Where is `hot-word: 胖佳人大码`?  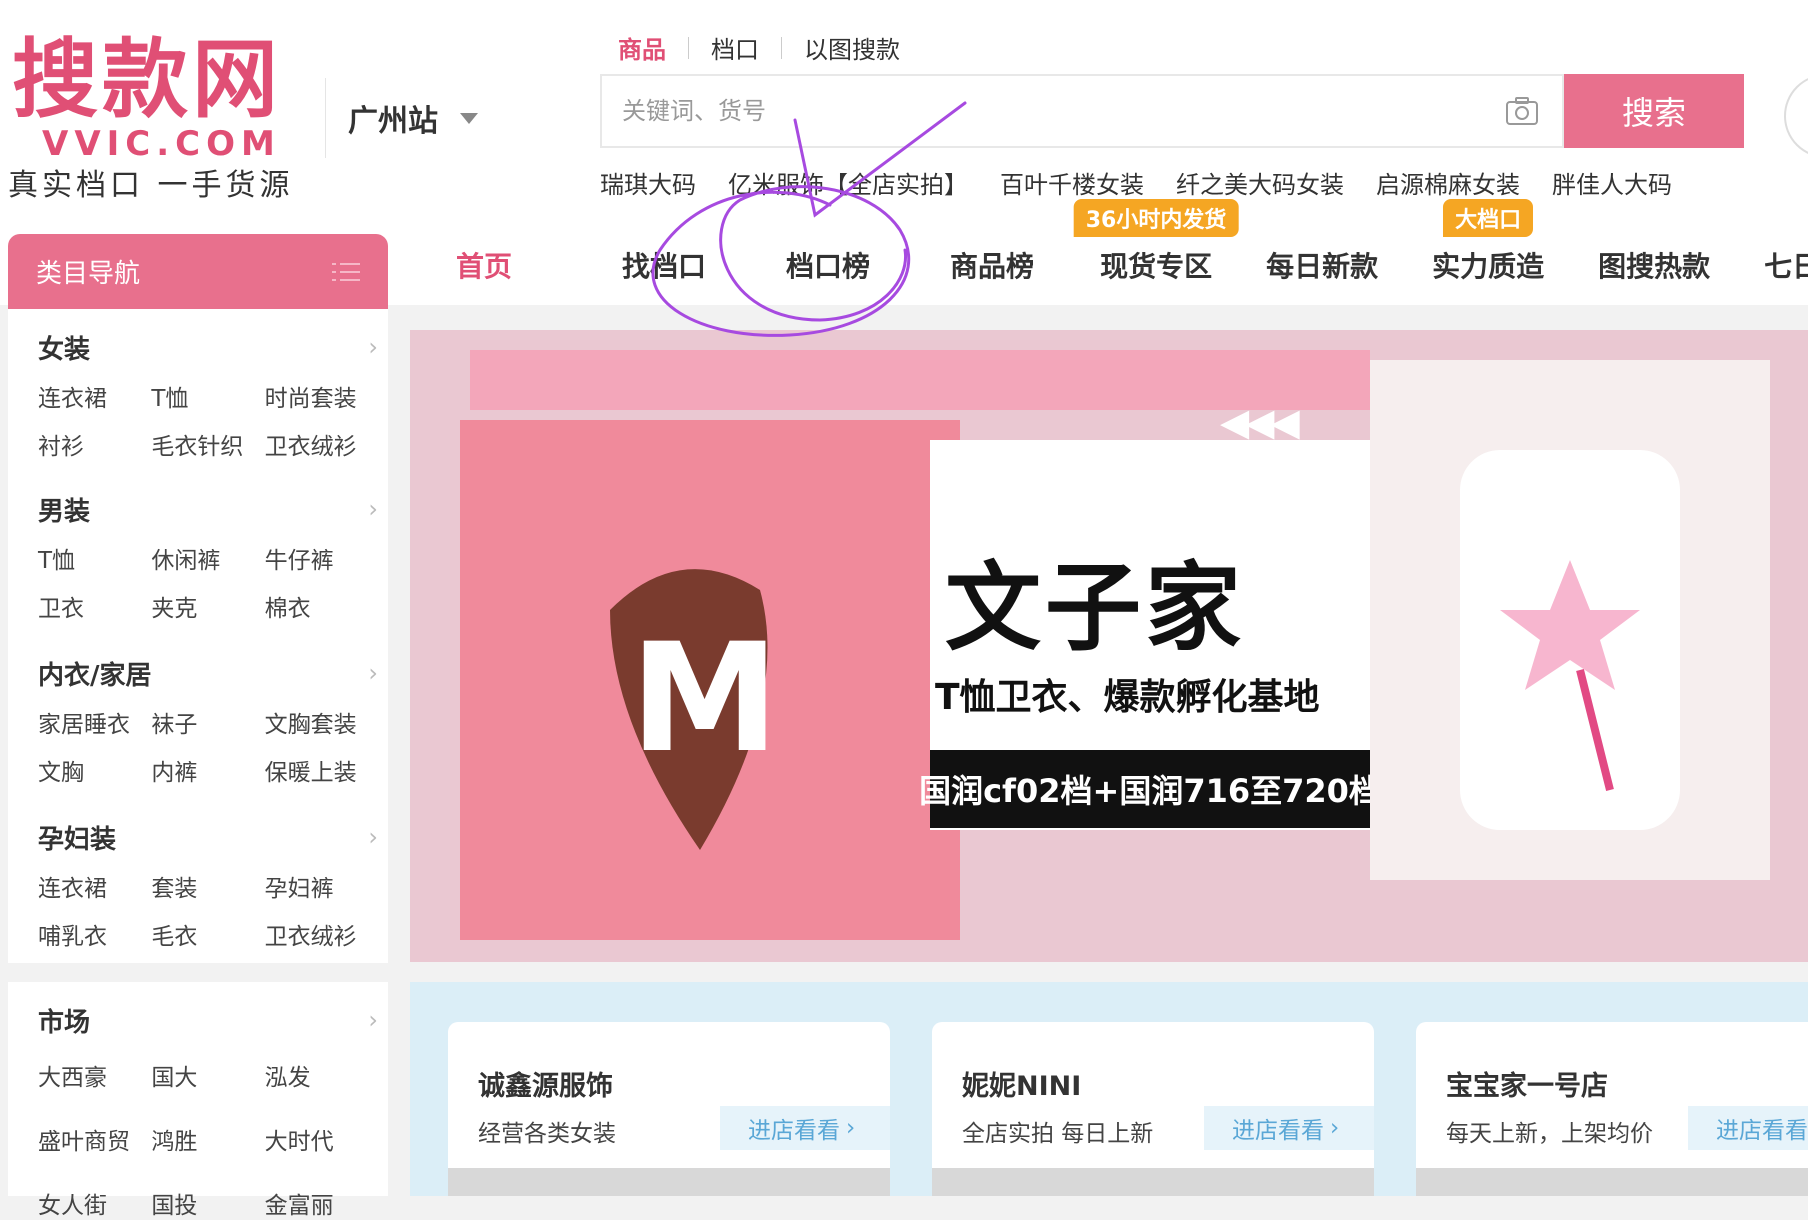 hot-word: 胖佳人大码 is located at coordinates (1612, 182).